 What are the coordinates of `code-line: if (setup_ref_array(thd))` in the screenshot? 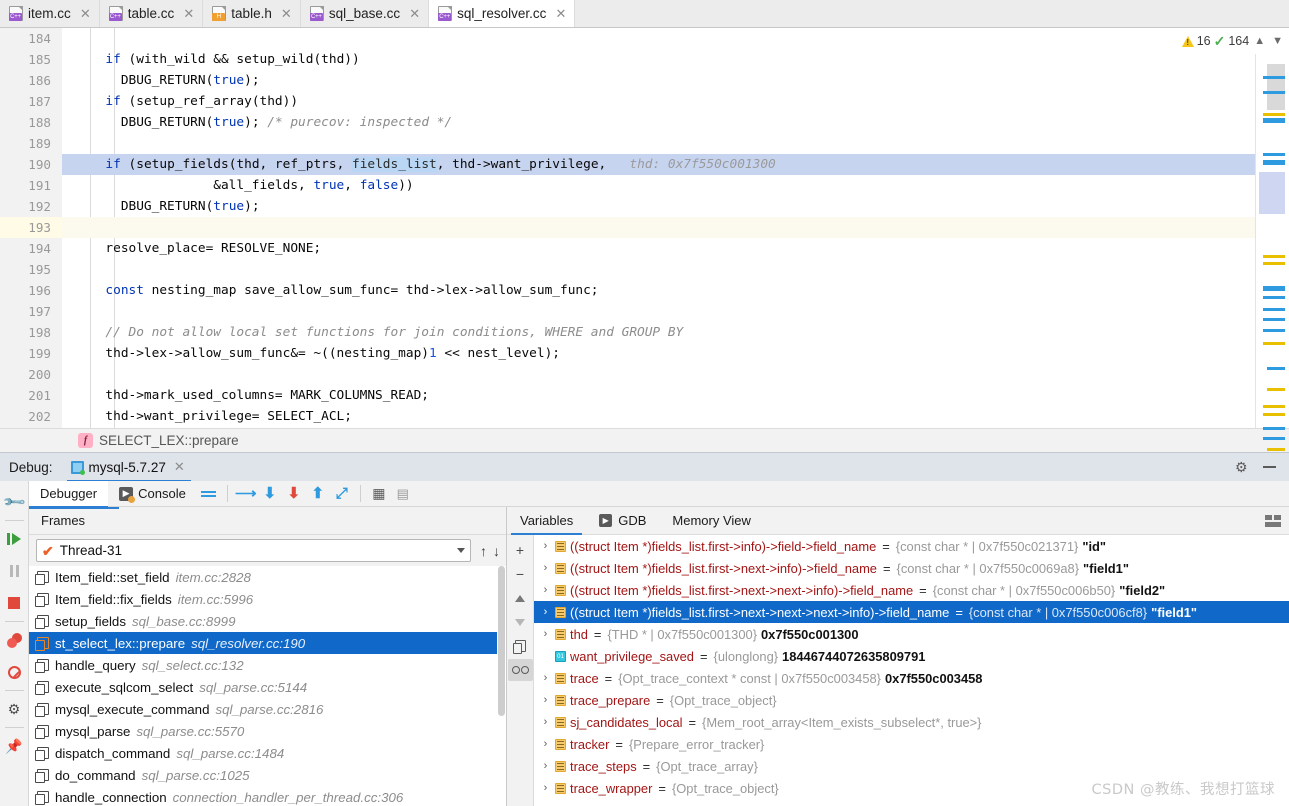 It's located at (658, 101).